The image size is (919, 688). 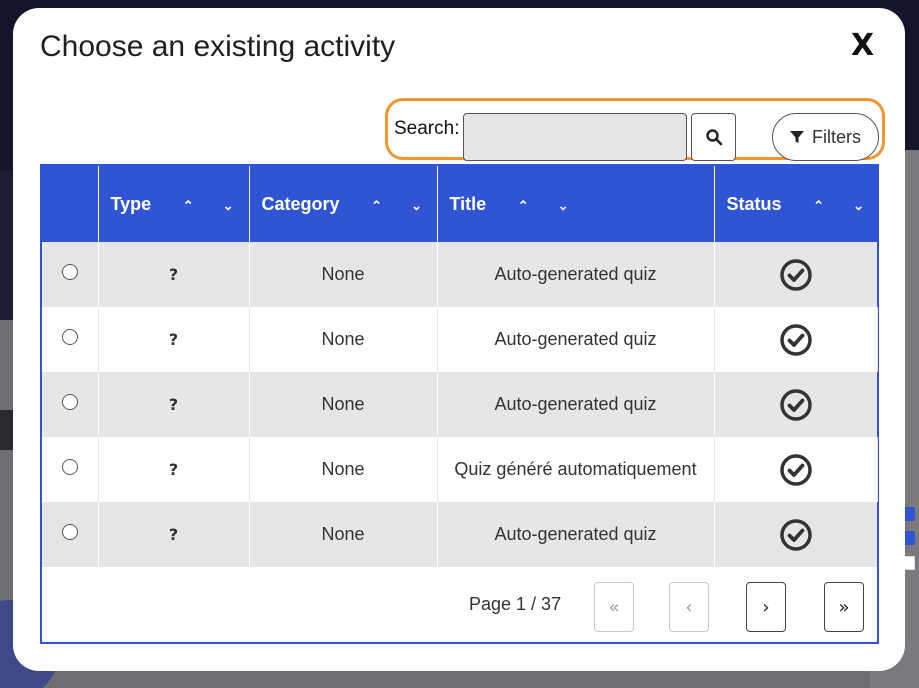 What do you see at coordinates (515, 604) in the screenshot?
I see `page-indicator: Page 1 / 37` at bounding box center [515, 604].